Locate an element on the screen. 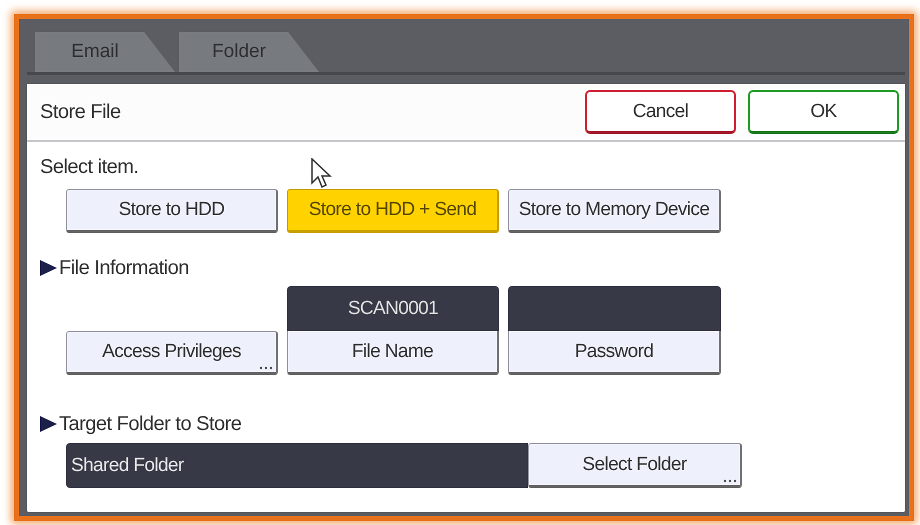 The image size is (920, 525). select-folder-button: Select Folder is located at coordinates (635, 465).